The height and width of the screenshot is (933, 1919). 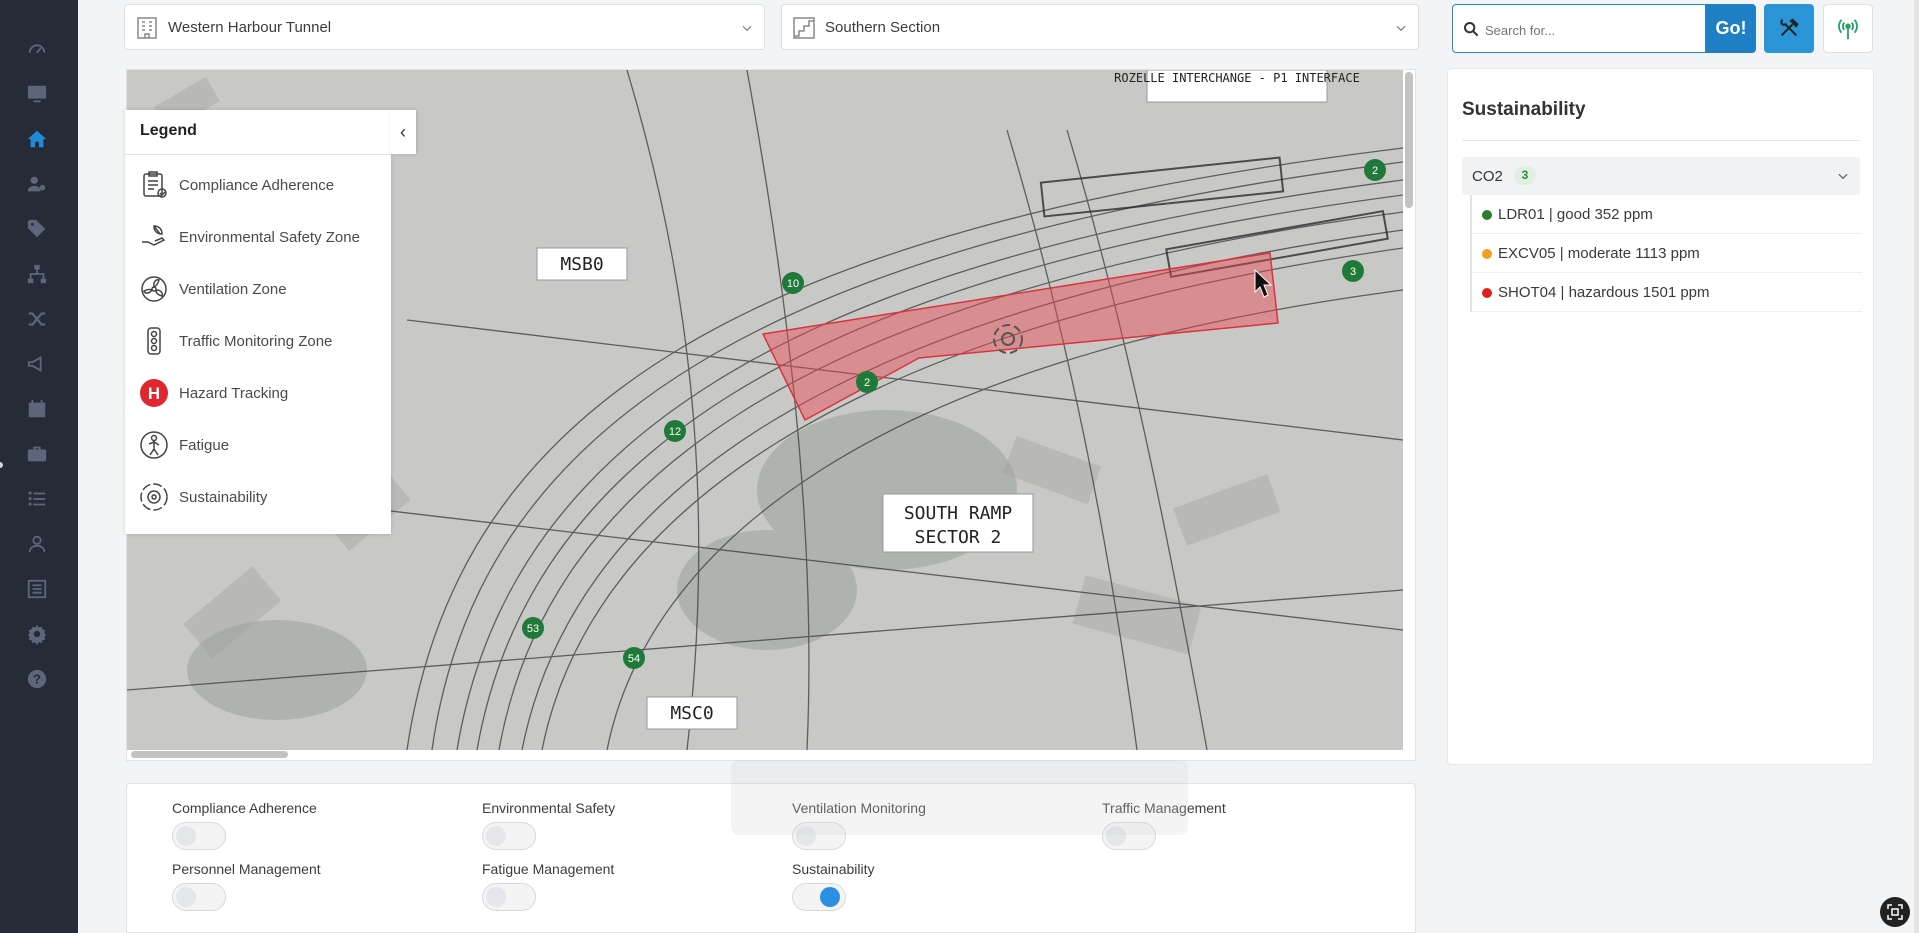 I want to click on legend-title: Legend, so click(x=168, y=130).